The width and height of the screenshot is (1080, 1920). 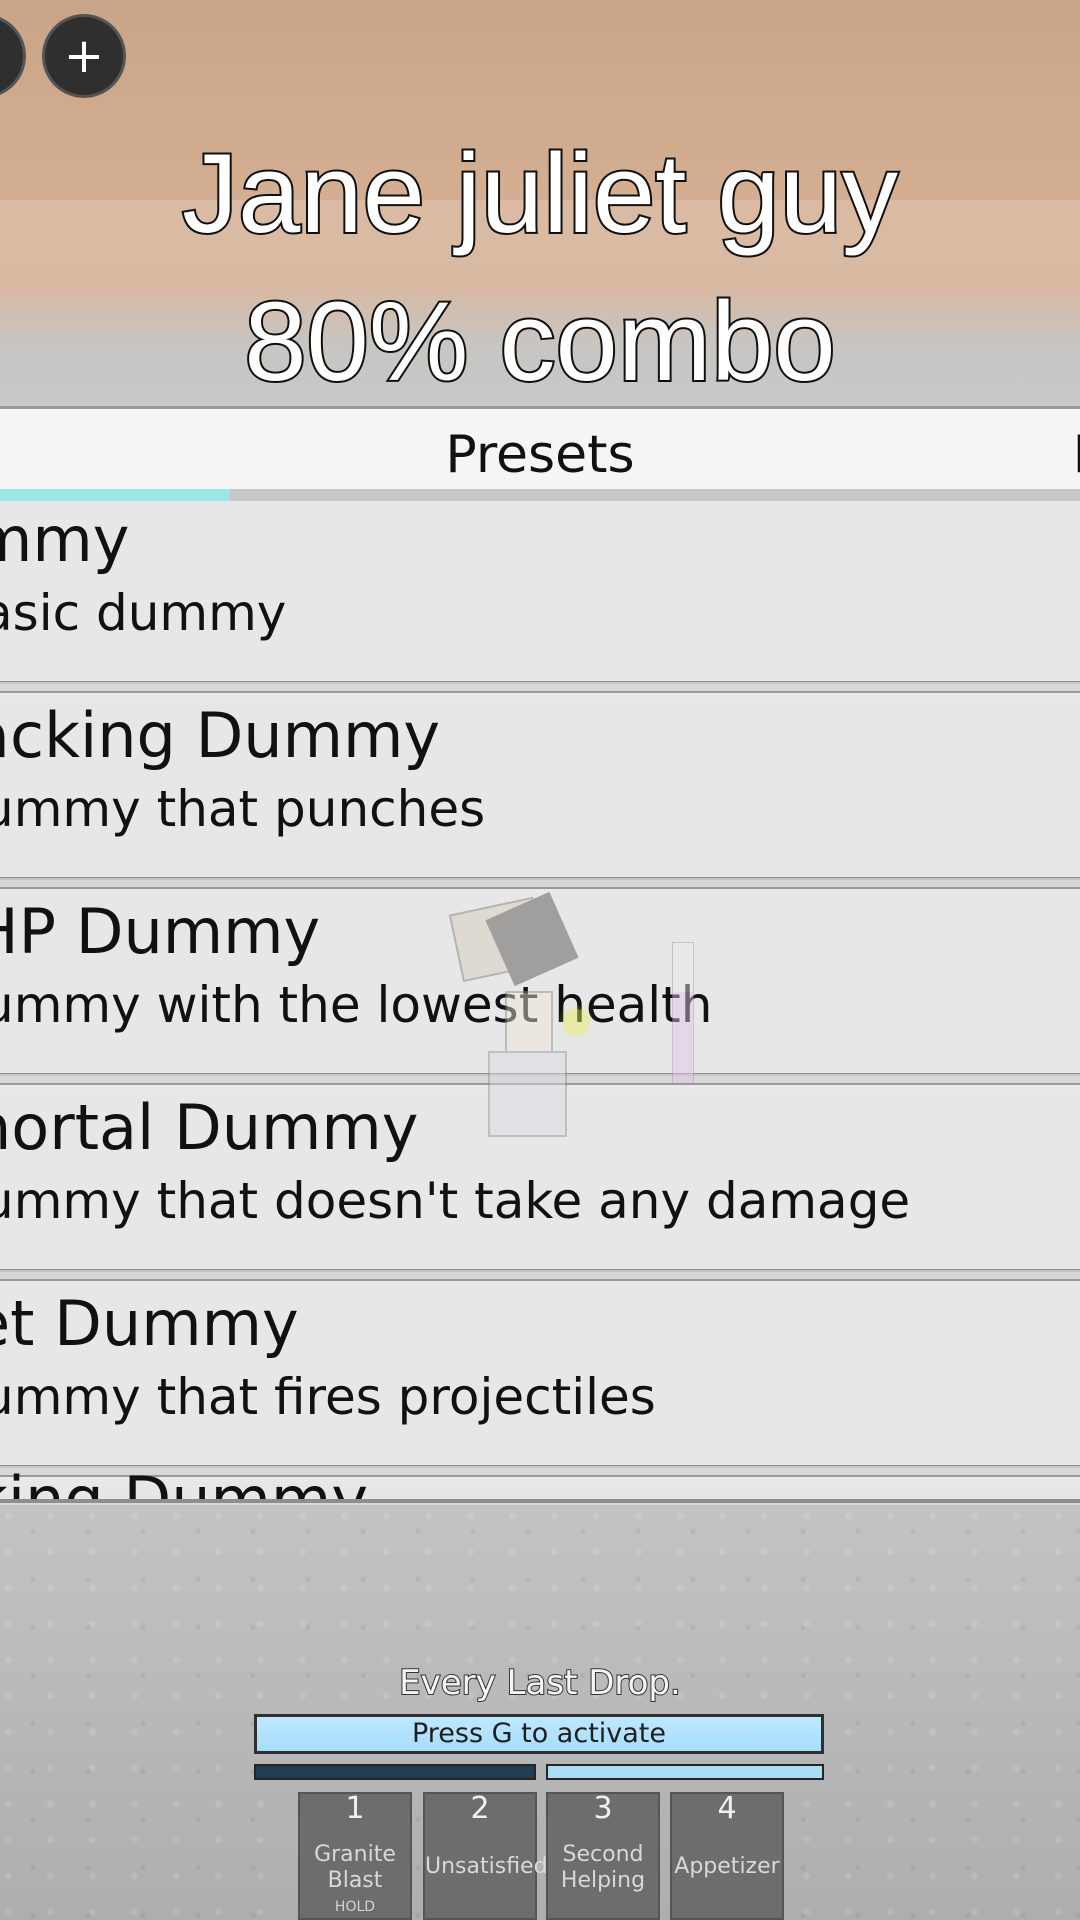 What do you see at coordinates (529, 1024) in the screenshot?
I see `character-body` at bounding box center [529, 1024].